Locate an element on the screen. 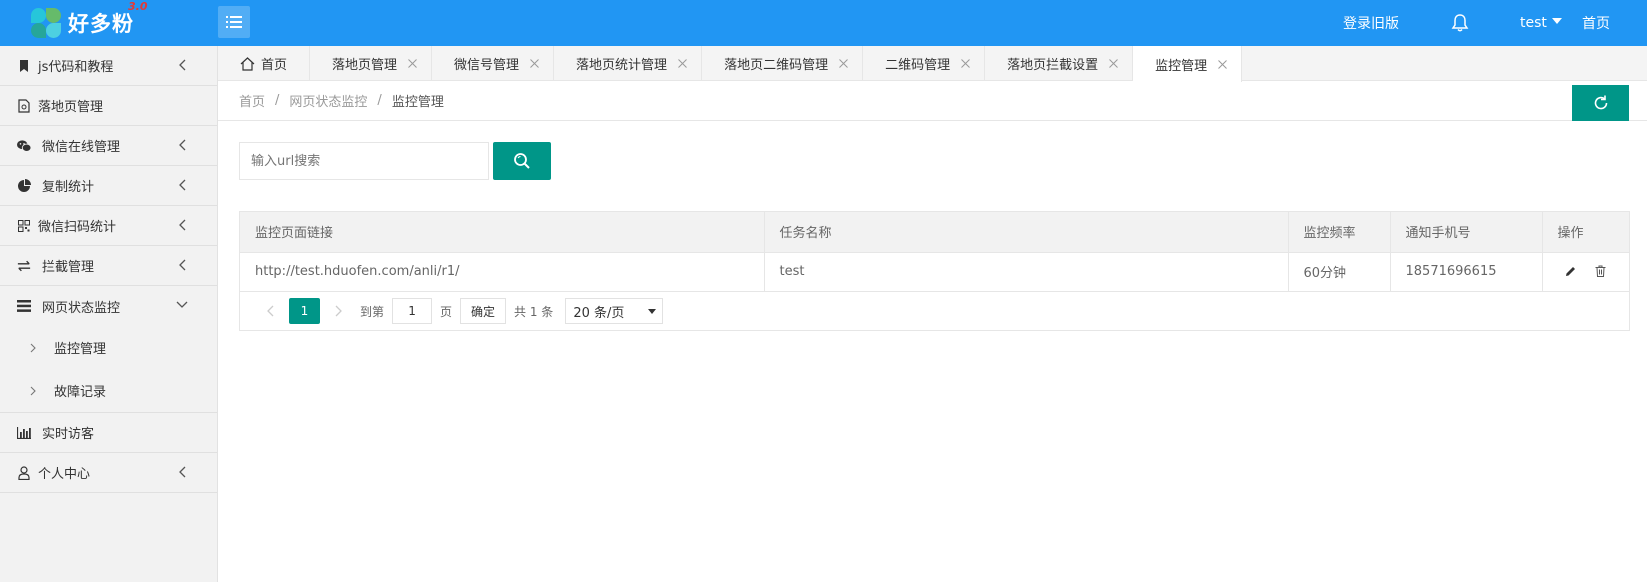  notification-button is located at coordinates (1460, 23).